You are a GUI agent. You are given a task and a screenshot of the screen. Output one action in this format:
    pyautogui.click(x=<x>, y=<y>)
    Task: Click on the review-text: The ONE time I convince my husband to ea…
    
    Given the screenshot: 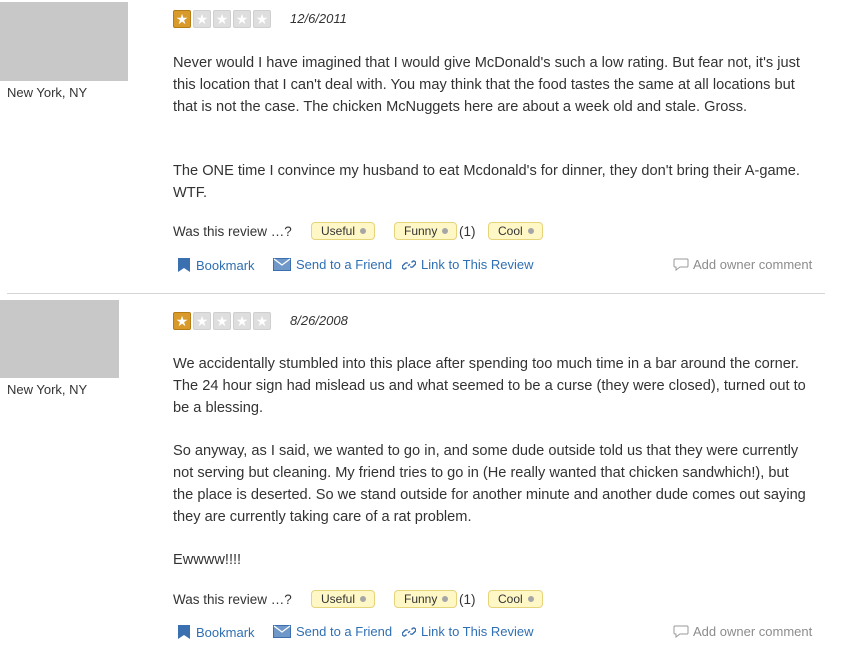 What is the action you would take?
    pyautogui.click(x=486, y=182)
    